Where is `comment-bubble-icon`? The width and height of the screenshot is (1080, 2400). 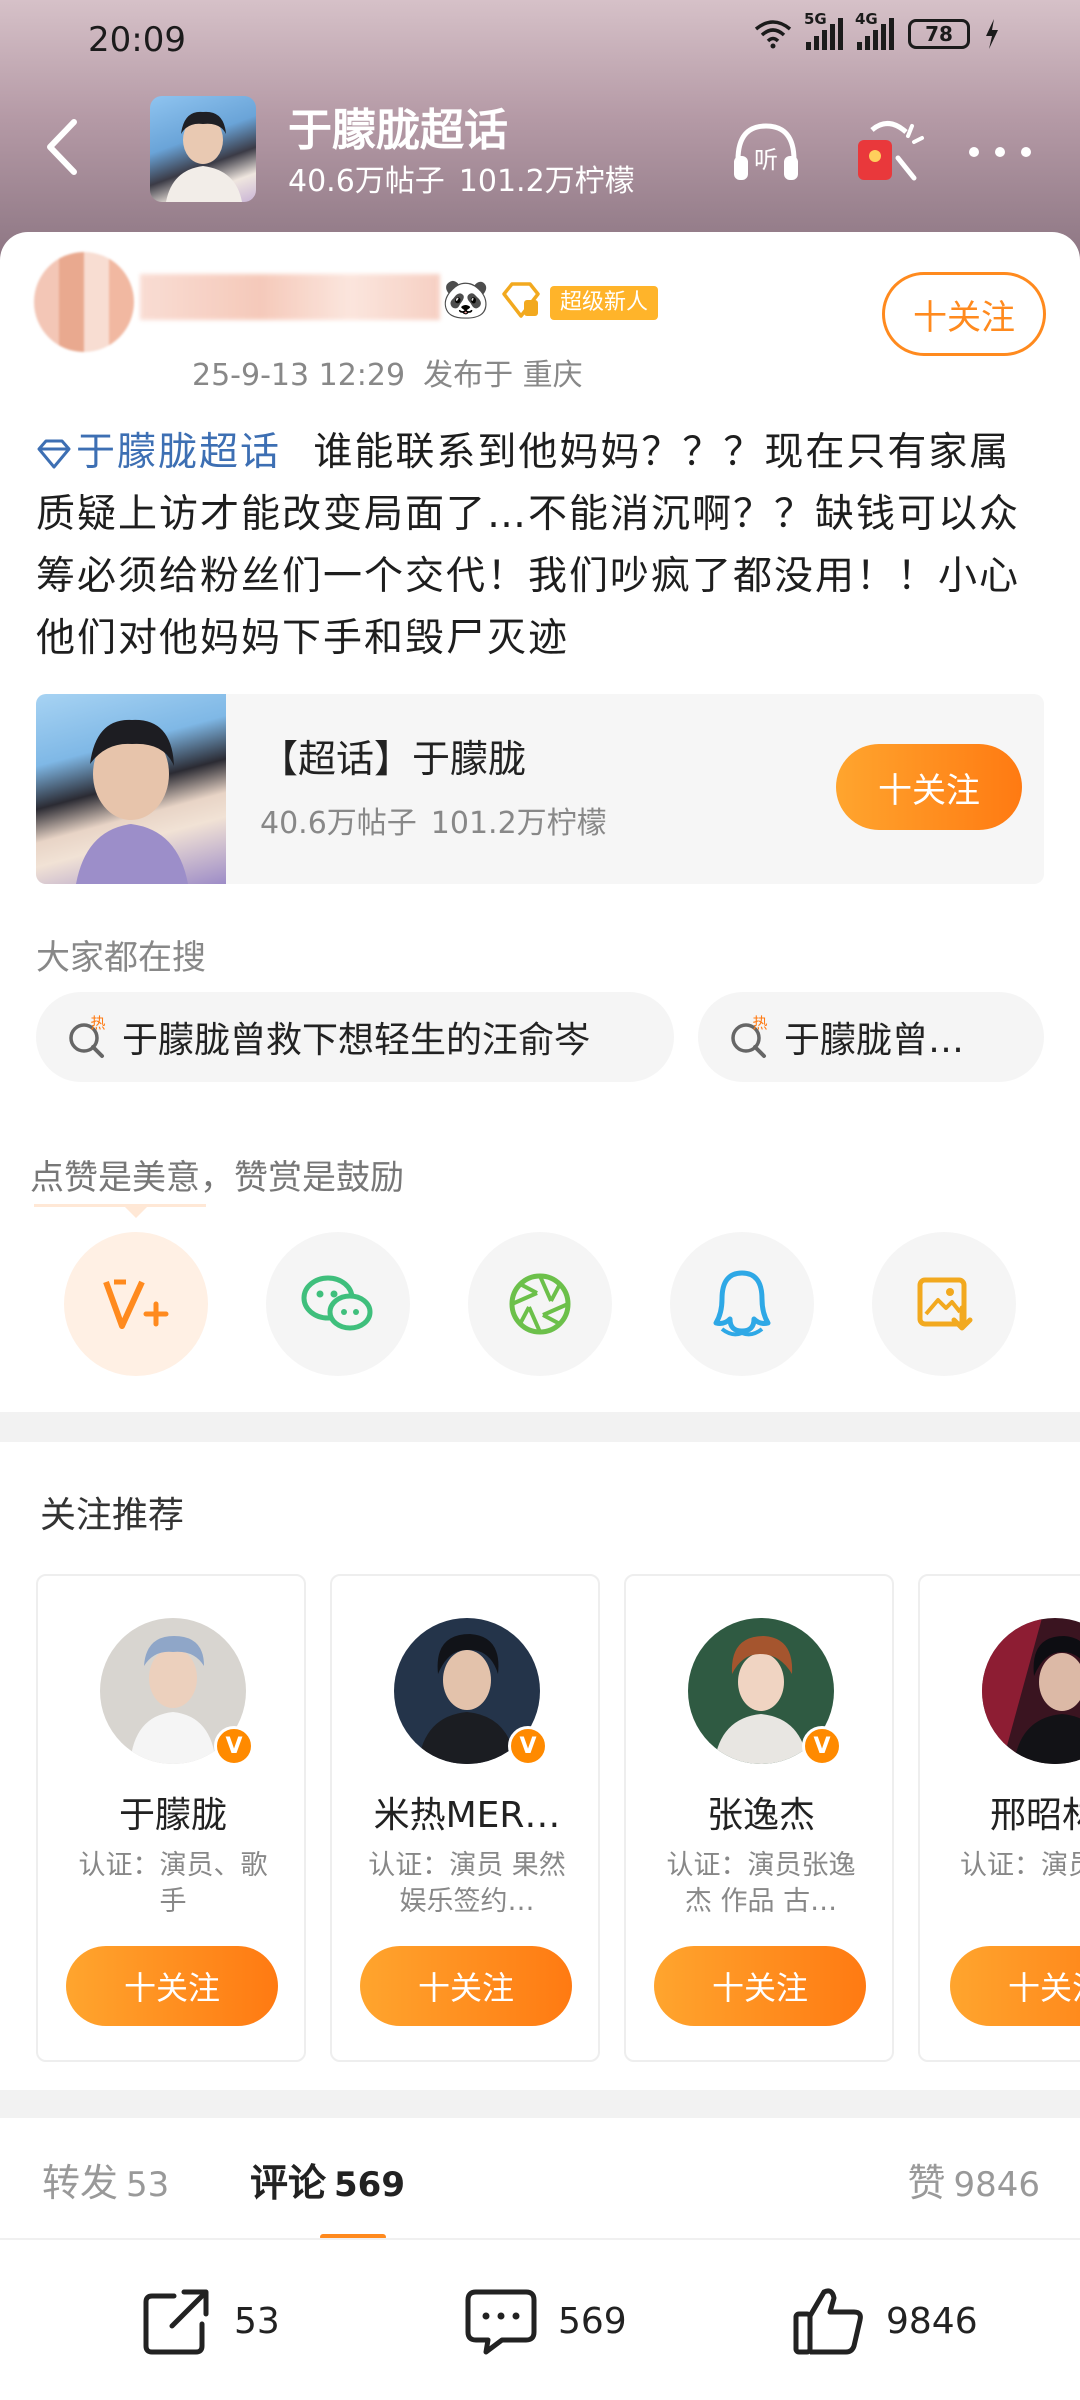
comment-bubble-icon is located at coordinates (501, 2322).